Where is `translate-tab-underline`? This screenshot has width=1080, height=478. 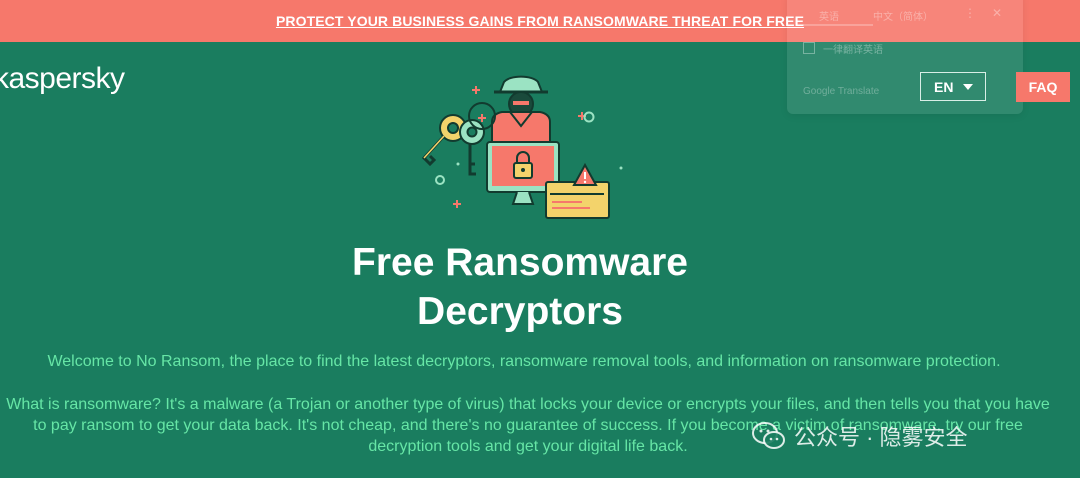 translate-tab-underline is located at coordinates (838, 25).